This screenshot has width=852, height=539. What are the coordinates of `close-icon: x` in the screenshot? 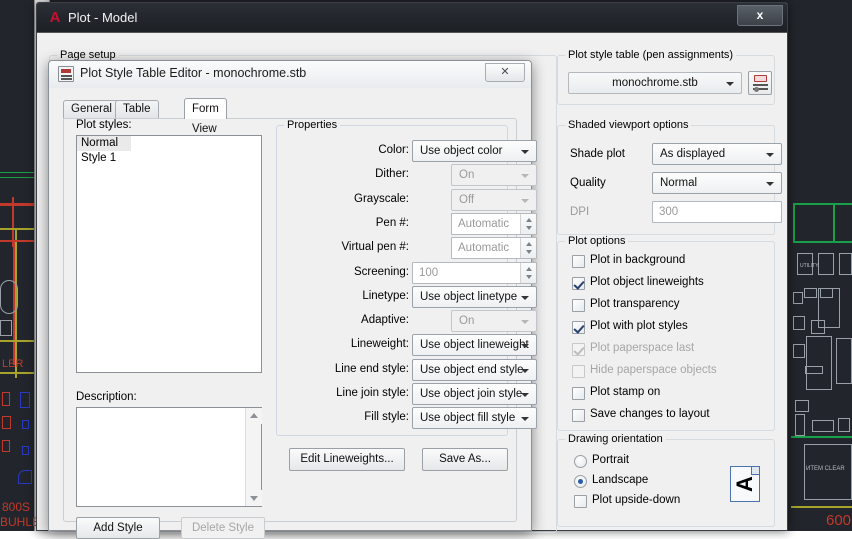 It's located at (760, 15).